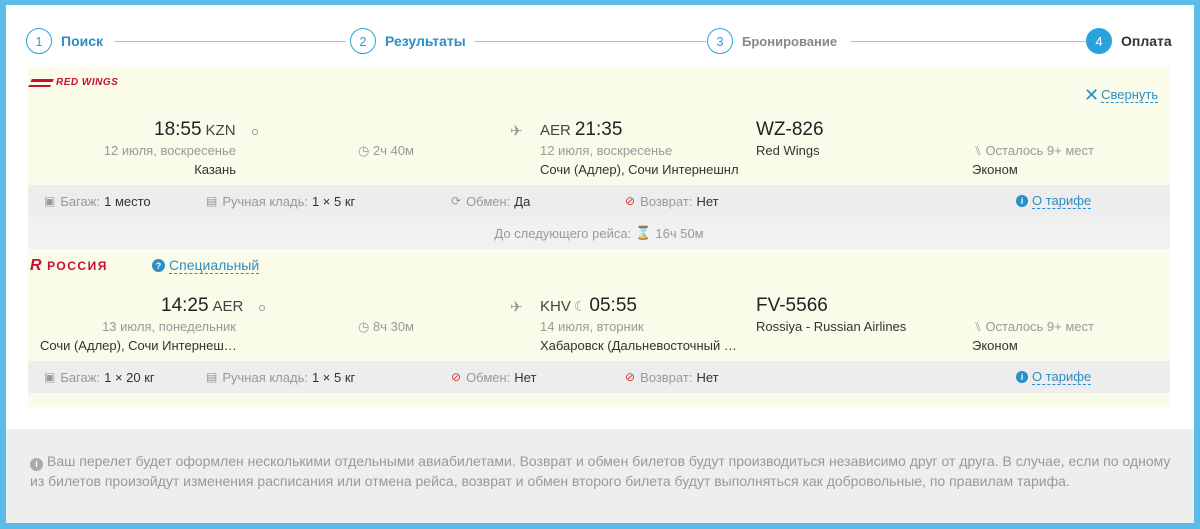 The width and height of the screenshot is (1200, 529). Describe the element at coordinates (386, 326) in the screenshot. I see `flight-duration: ◷ 8ч 30м` at that location.